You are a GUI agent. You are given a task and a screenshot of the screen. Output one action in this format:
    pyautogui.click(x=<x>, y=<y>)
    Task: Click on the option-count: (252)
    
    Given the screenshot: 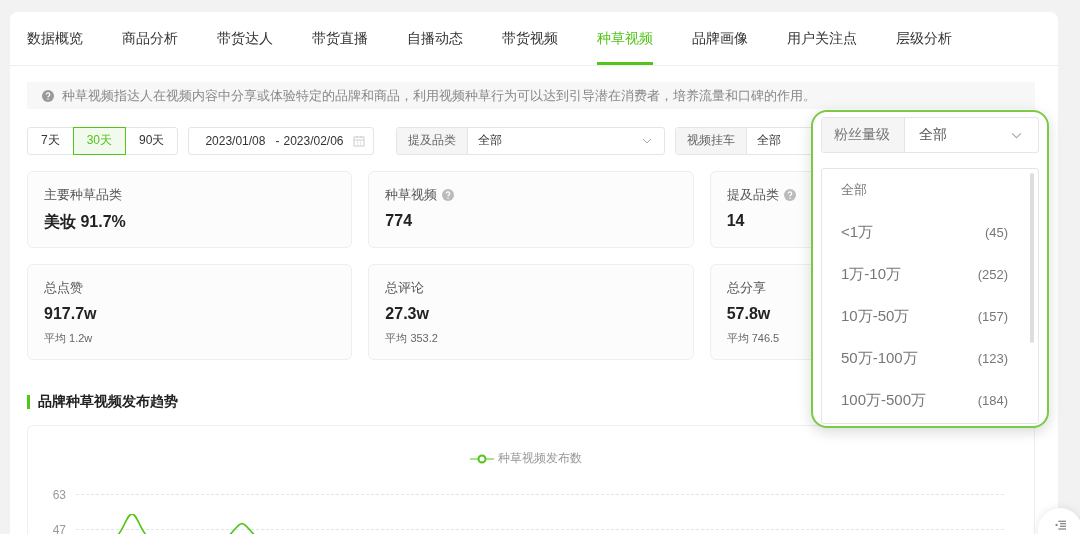 What is the action you would take?
    pyautogui.click(x=992, y=274)
    